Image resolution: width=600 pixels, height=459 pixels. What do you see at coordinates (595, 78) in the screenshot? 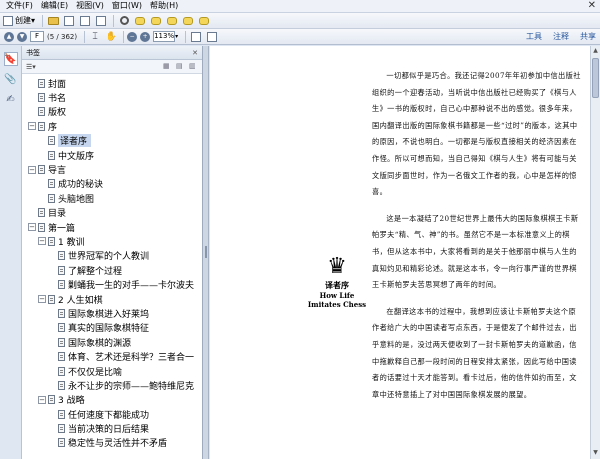
I see `scrollbar-thumb` at bounding box center [595, 78].